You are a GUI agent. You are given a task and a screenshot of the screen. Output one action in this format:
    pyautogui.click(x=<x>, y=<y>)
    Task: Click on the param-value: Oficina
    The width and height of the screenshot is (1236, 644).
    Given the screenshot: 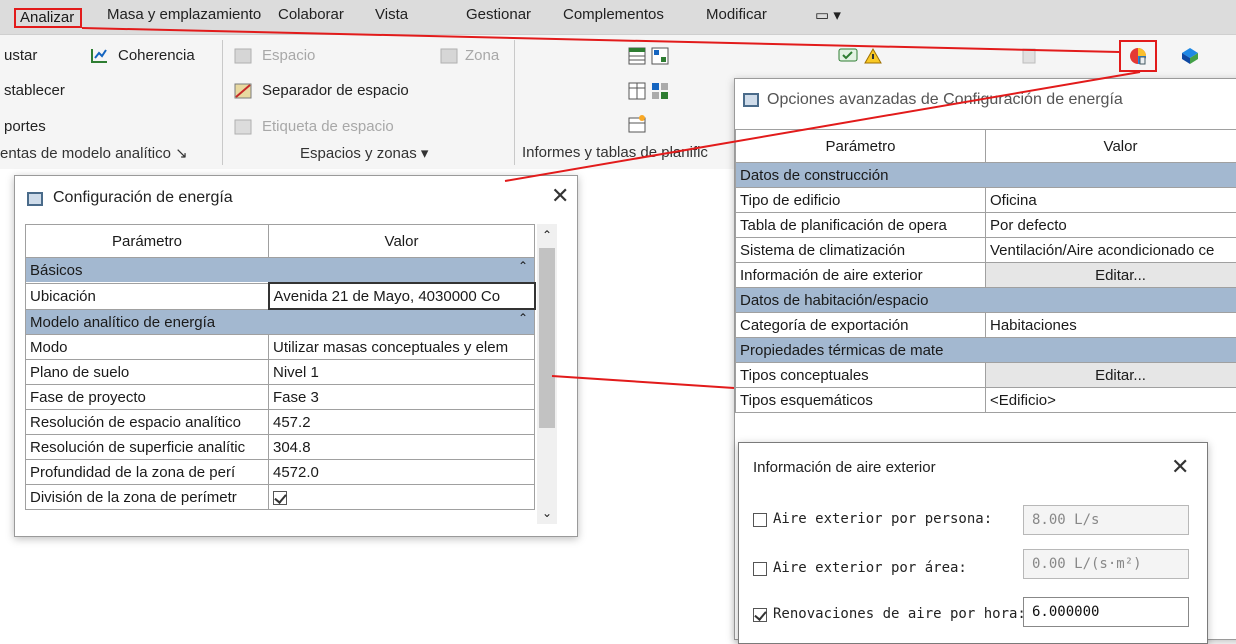 What is the action you would take?
    pyautogui.click(x=1111, y=200)
    